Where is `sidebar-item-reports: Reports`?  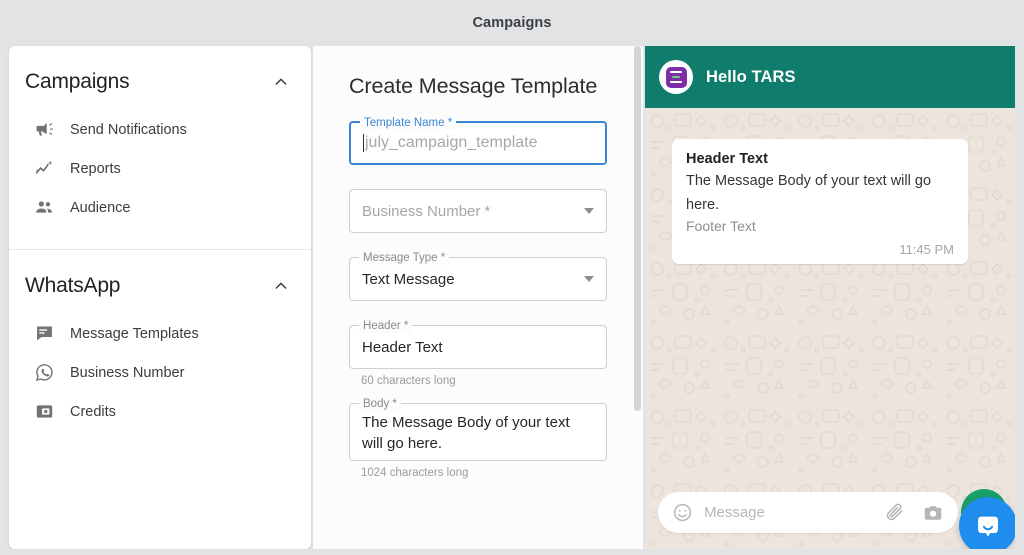
sidebar-item-reports: Reports is located at coordinates (160, 168).